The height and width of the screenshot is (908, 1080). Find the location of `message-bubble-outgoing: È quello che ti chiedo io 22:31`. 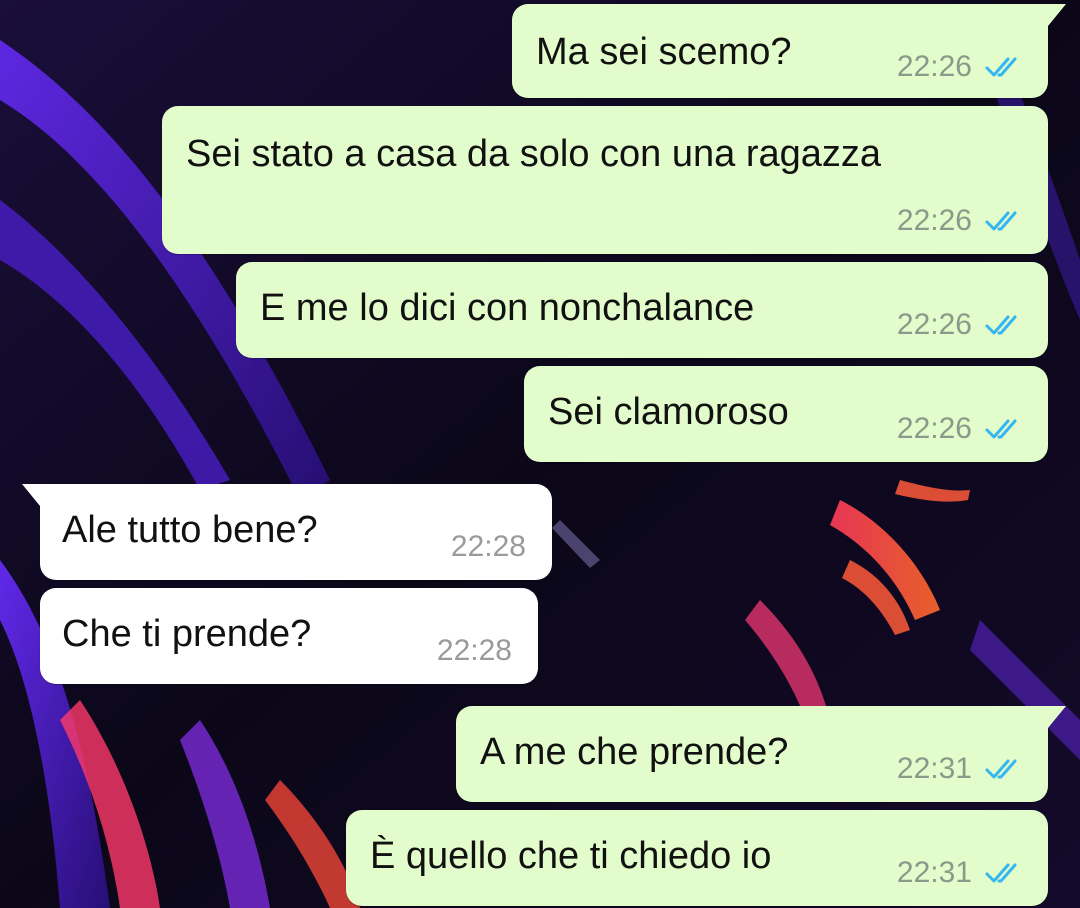

message-bubble-outgoing: È quello che ti chiedo io 22:31 is located at coordinates (697, 858).